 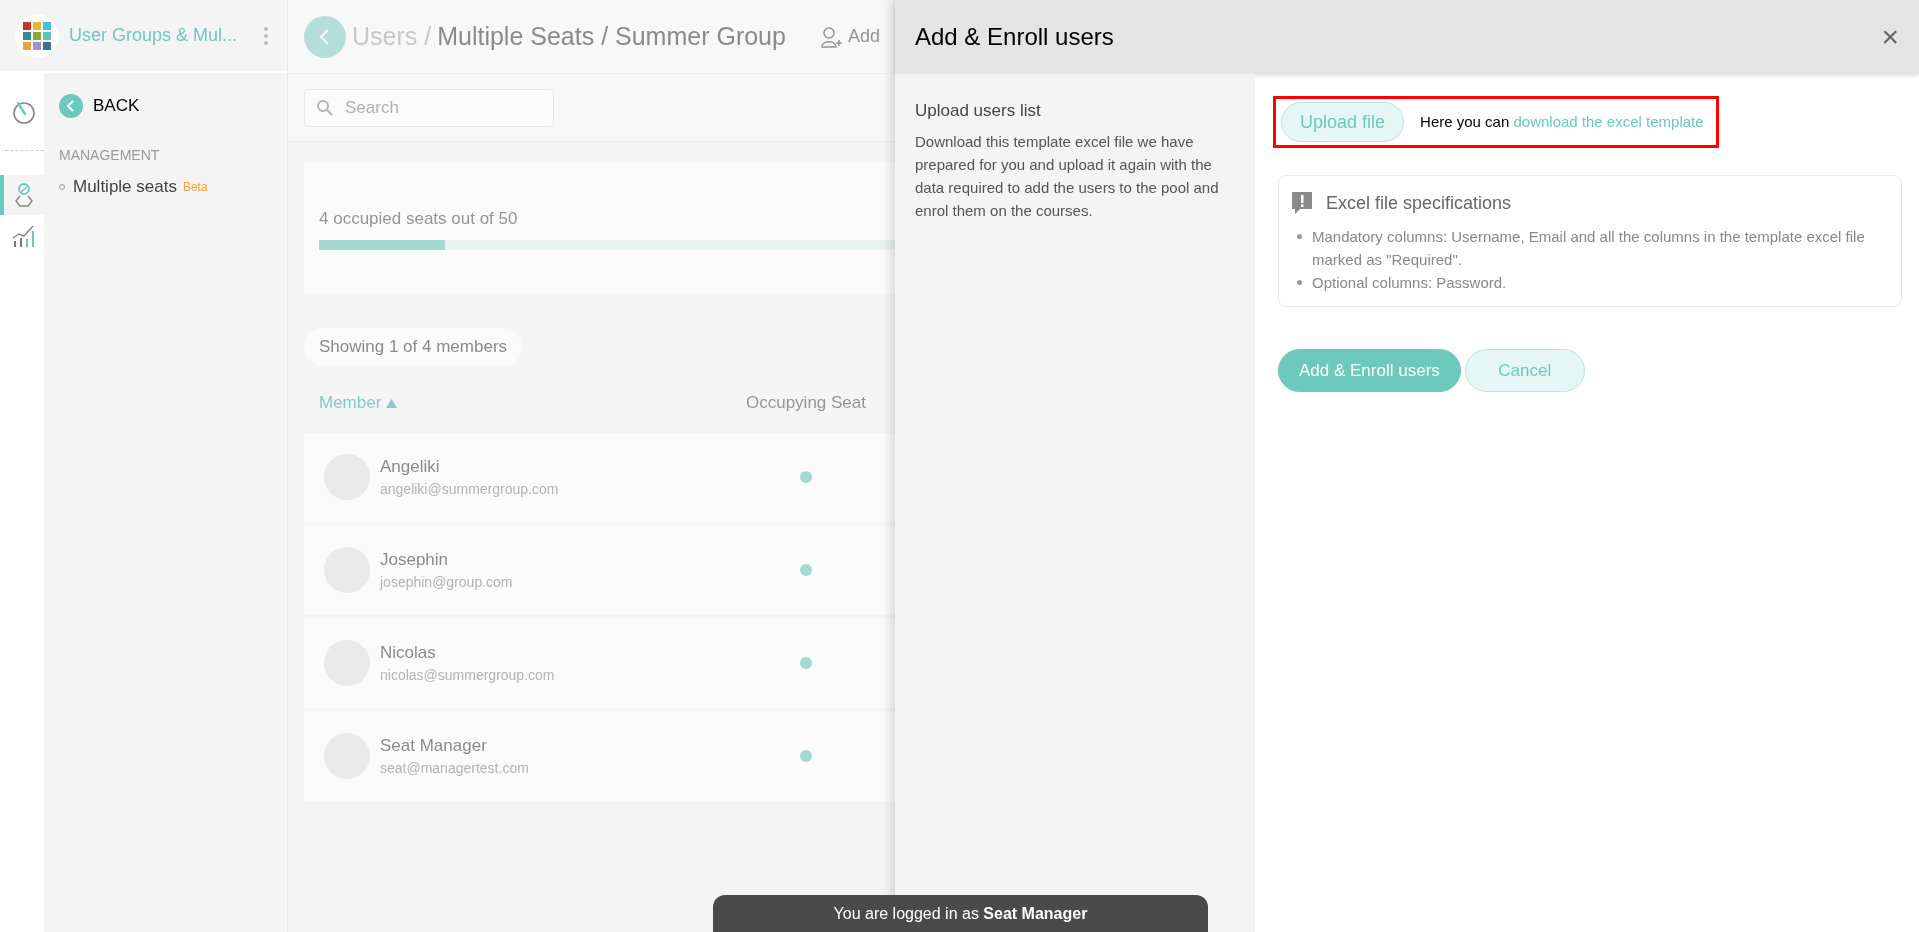 I want to click on close-button: ×, so click(x=1890, y=37).